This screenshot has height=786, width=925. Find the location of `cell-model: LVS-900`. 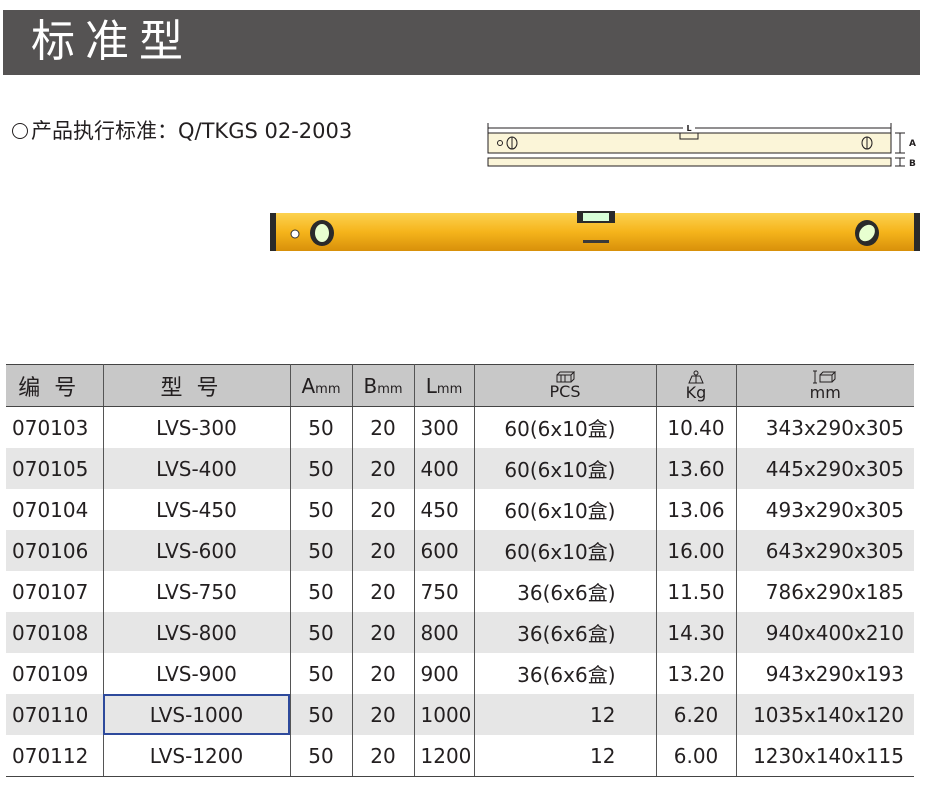

cell-model: LVS-900 is located at coordinates (197, 673).